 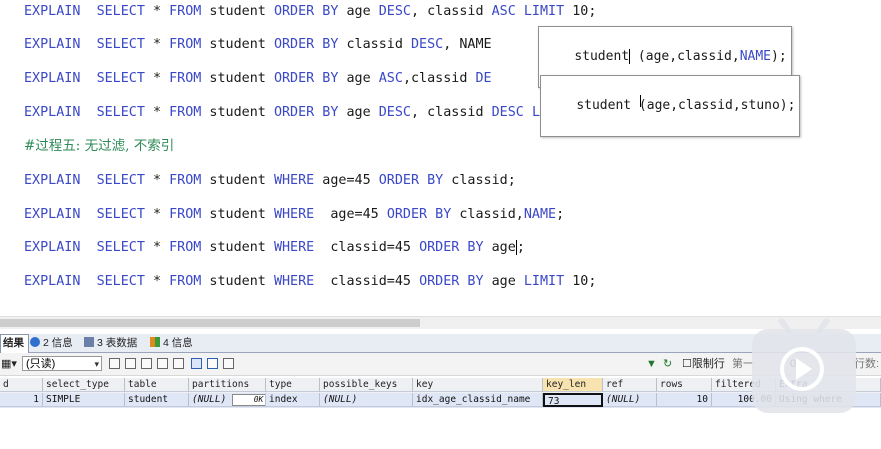 I want to click on column-header: partitions, so click(x=227, y=385).